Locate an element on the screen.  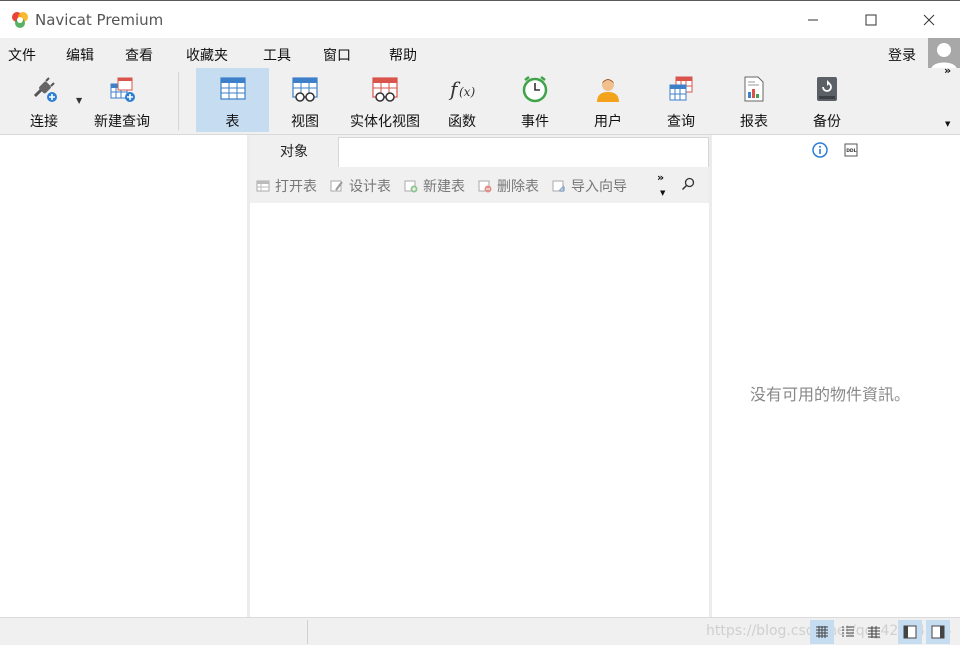
close-icon is located at coordinates (929, 20).